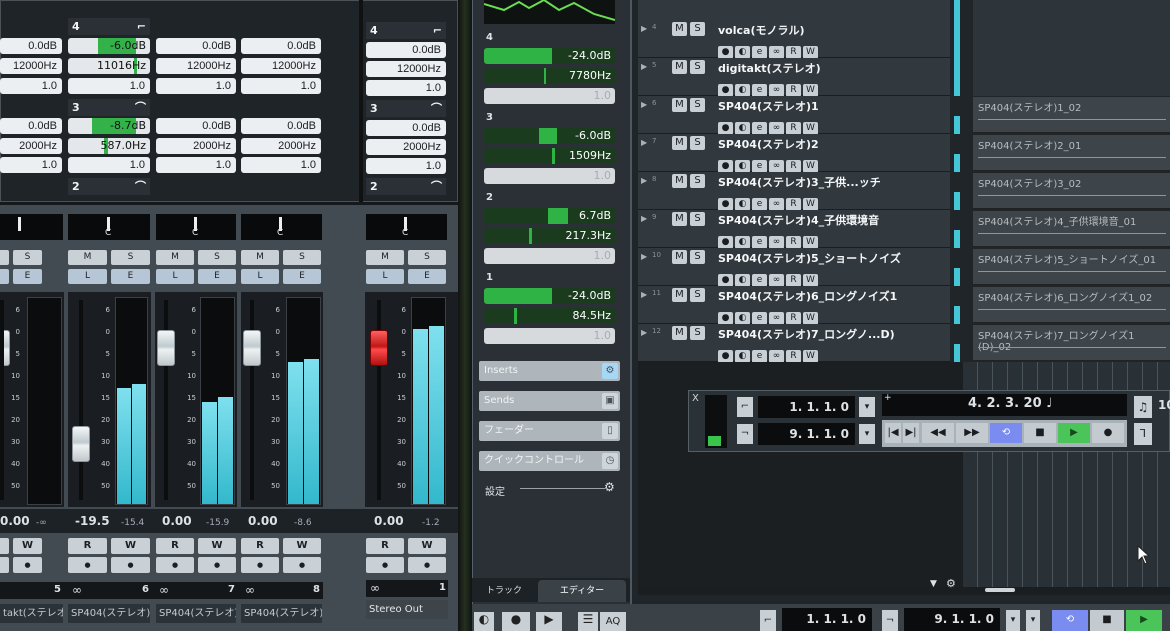  I want to click on audio-clip: SP404(ステレオ)5_ショートノイズ_01, so click(1071, 267).